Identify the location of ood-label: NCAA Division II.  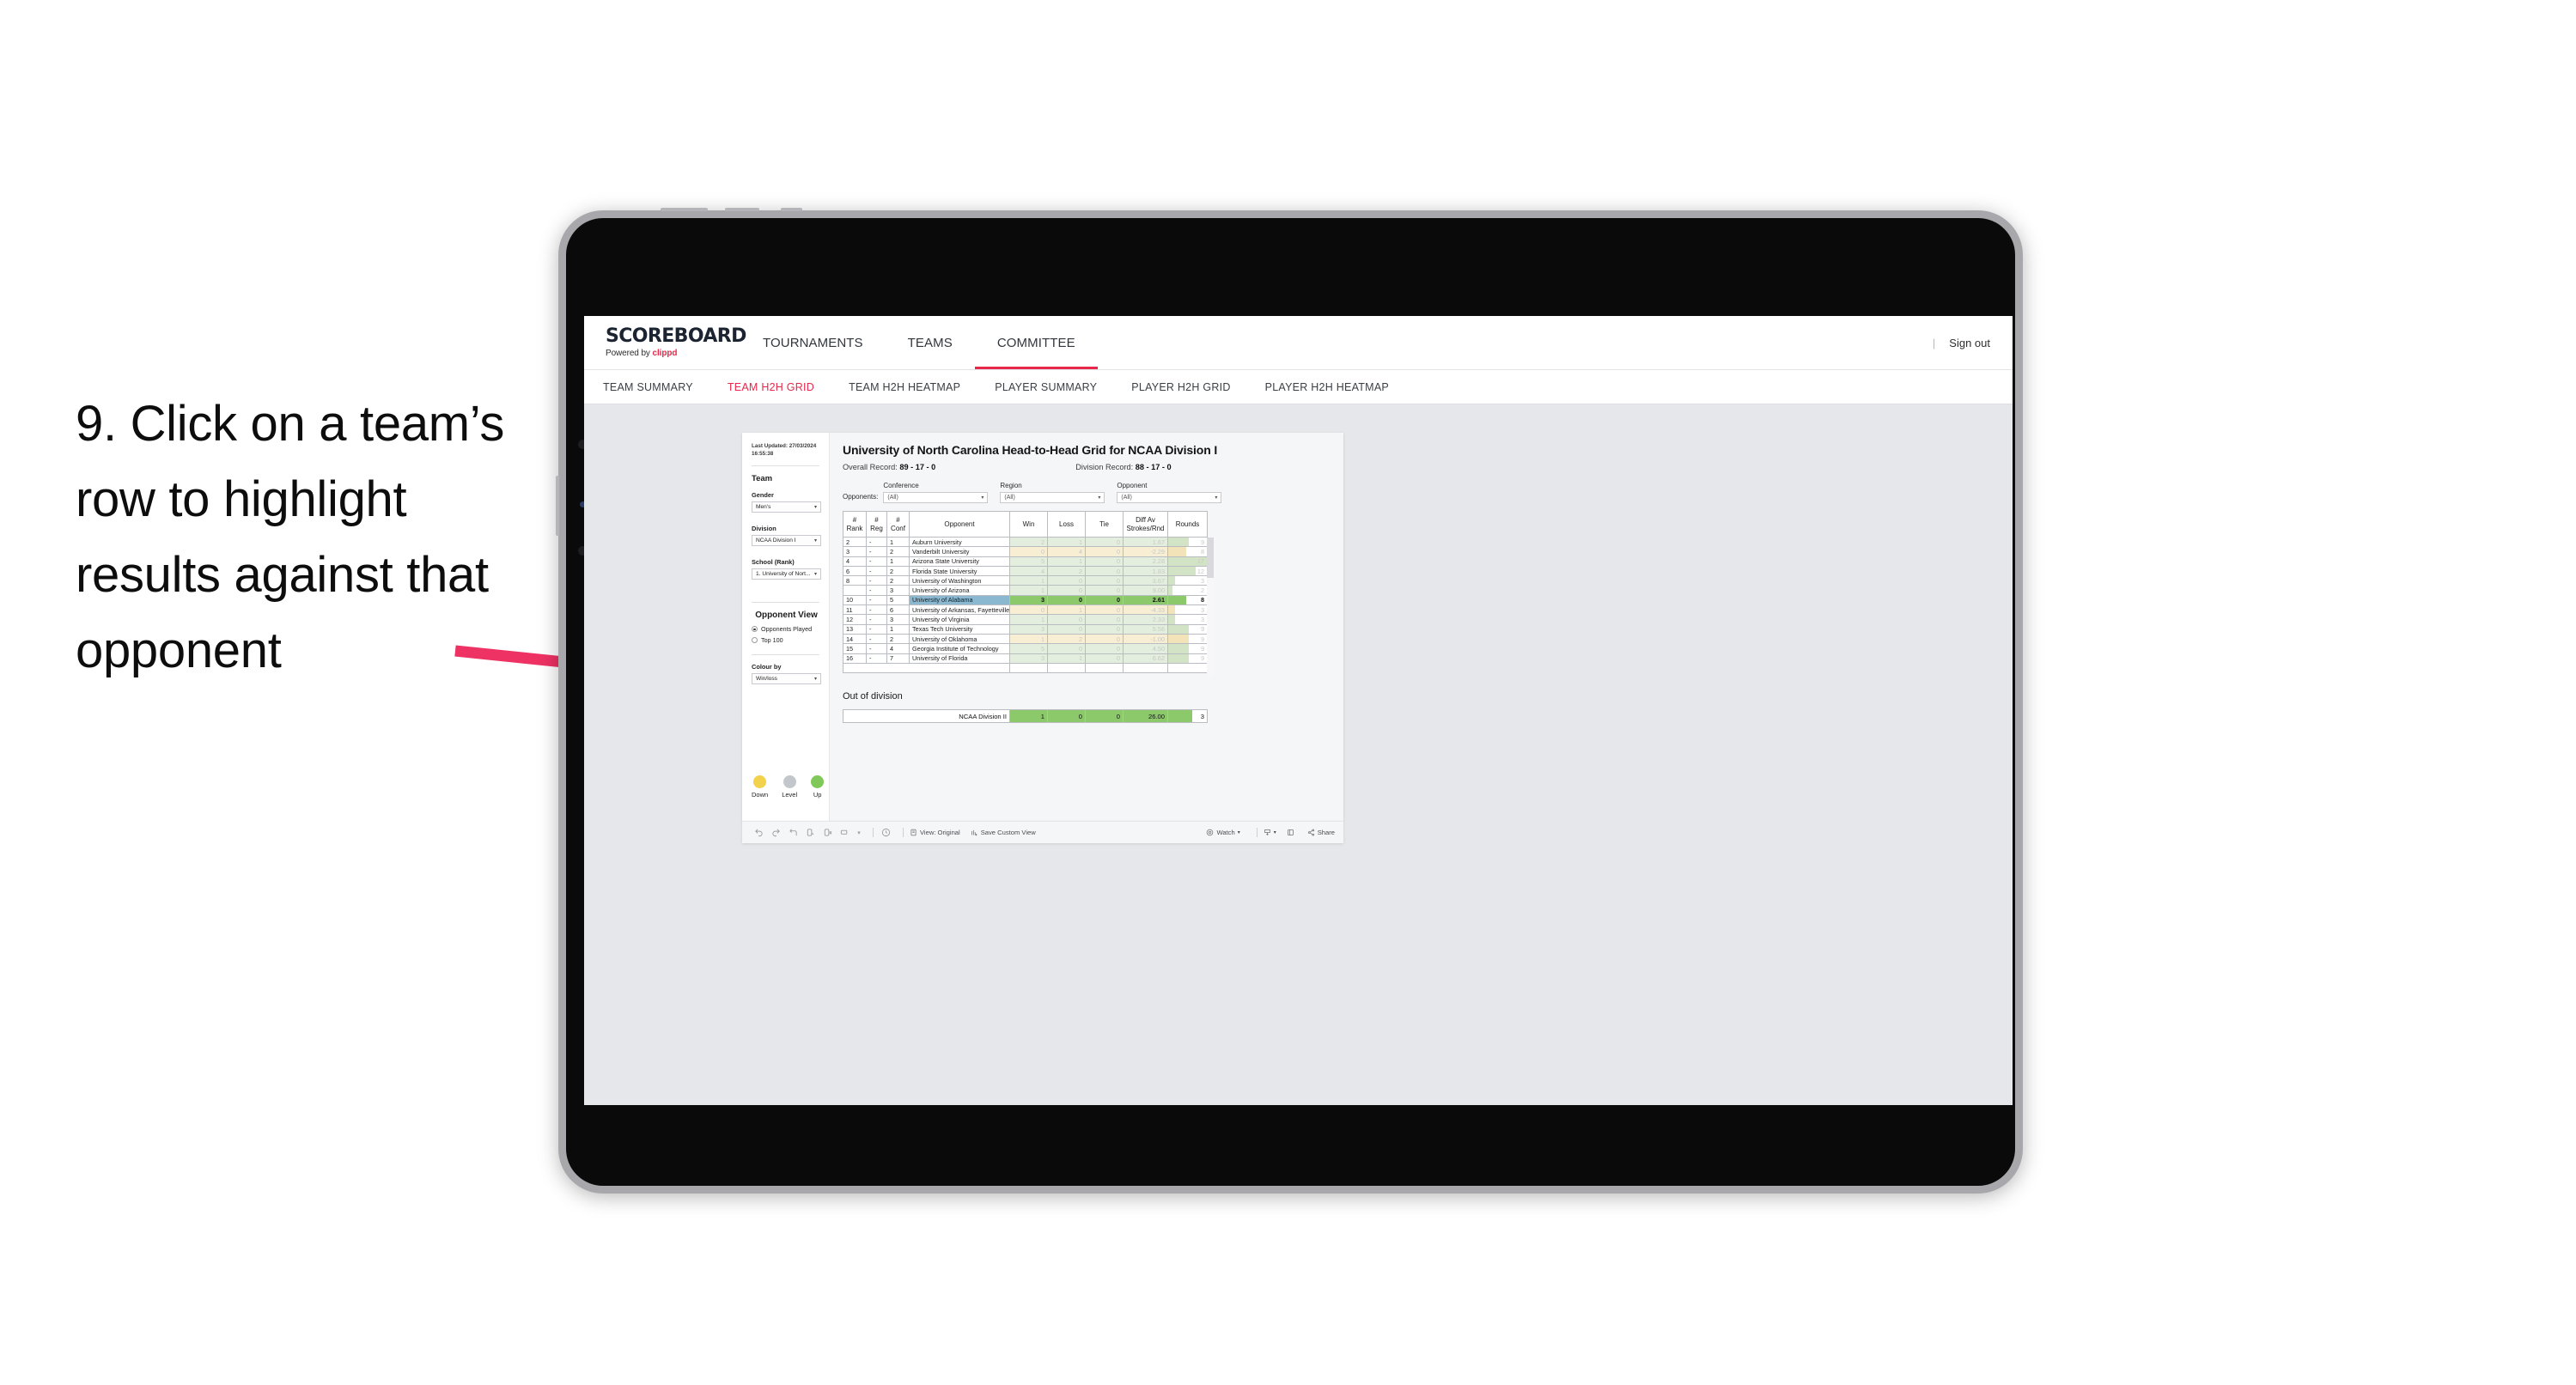
(926, 716).